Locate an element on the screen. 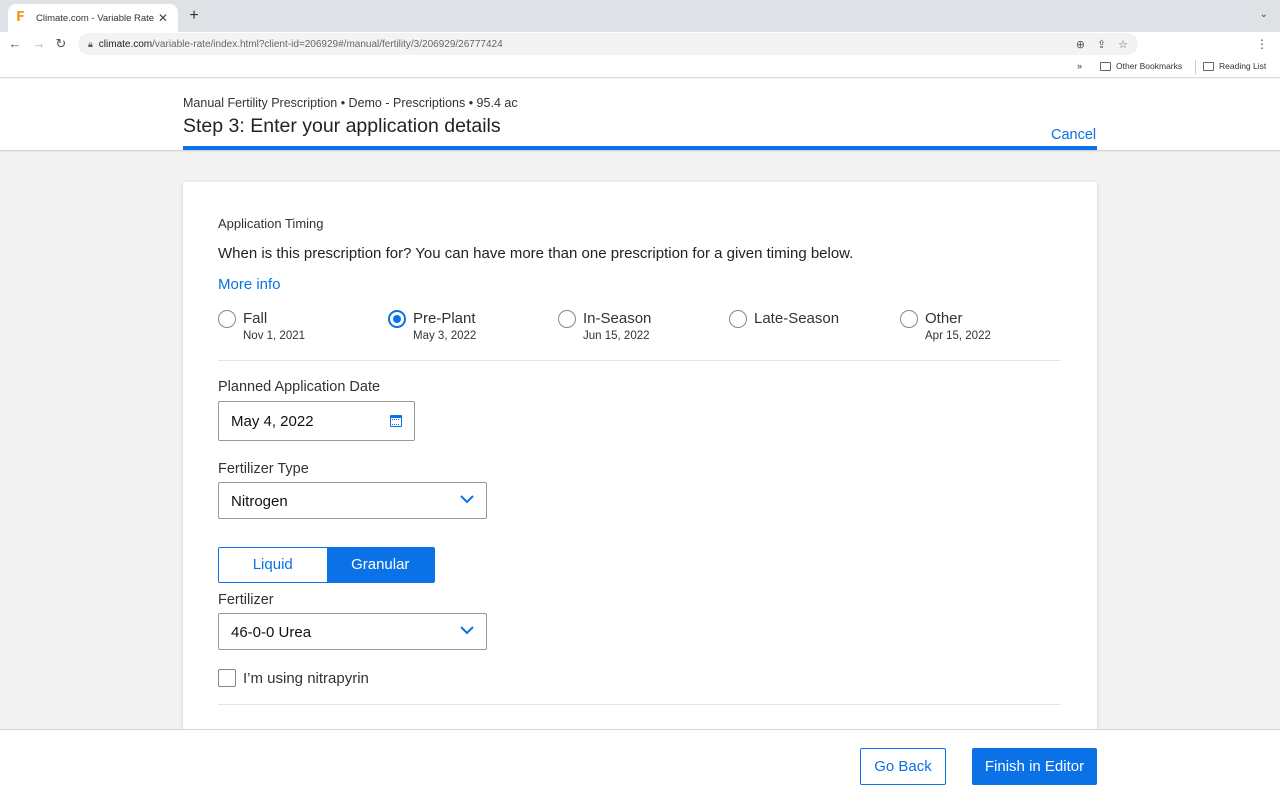 This screenshot has height=800, width=1280. radio-date: Nov 1, 2021 is located at coordinates (274, 336).